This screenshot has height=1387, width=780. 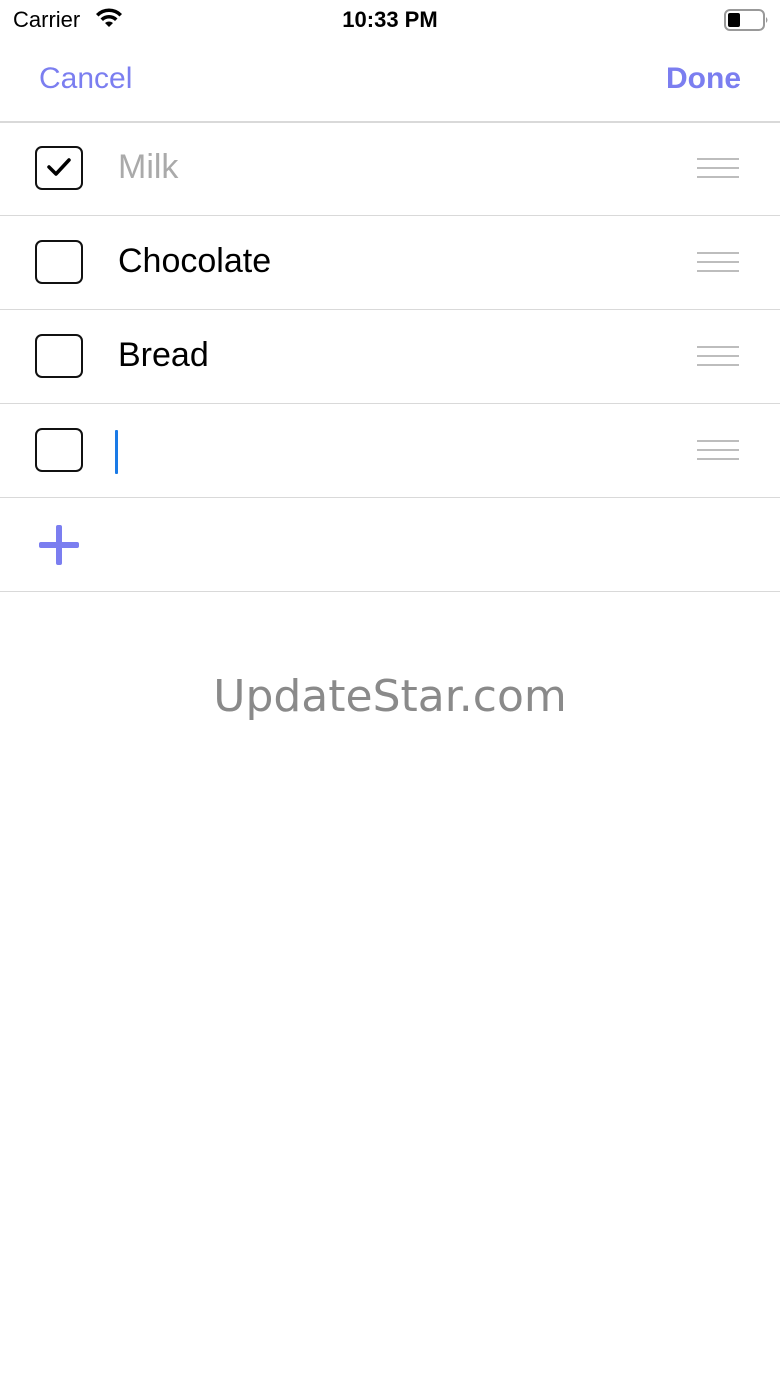 What do you see at coordinates (390, 451) in the screenshot?
I see `list-item-editing` at bounding box center [390, 451].